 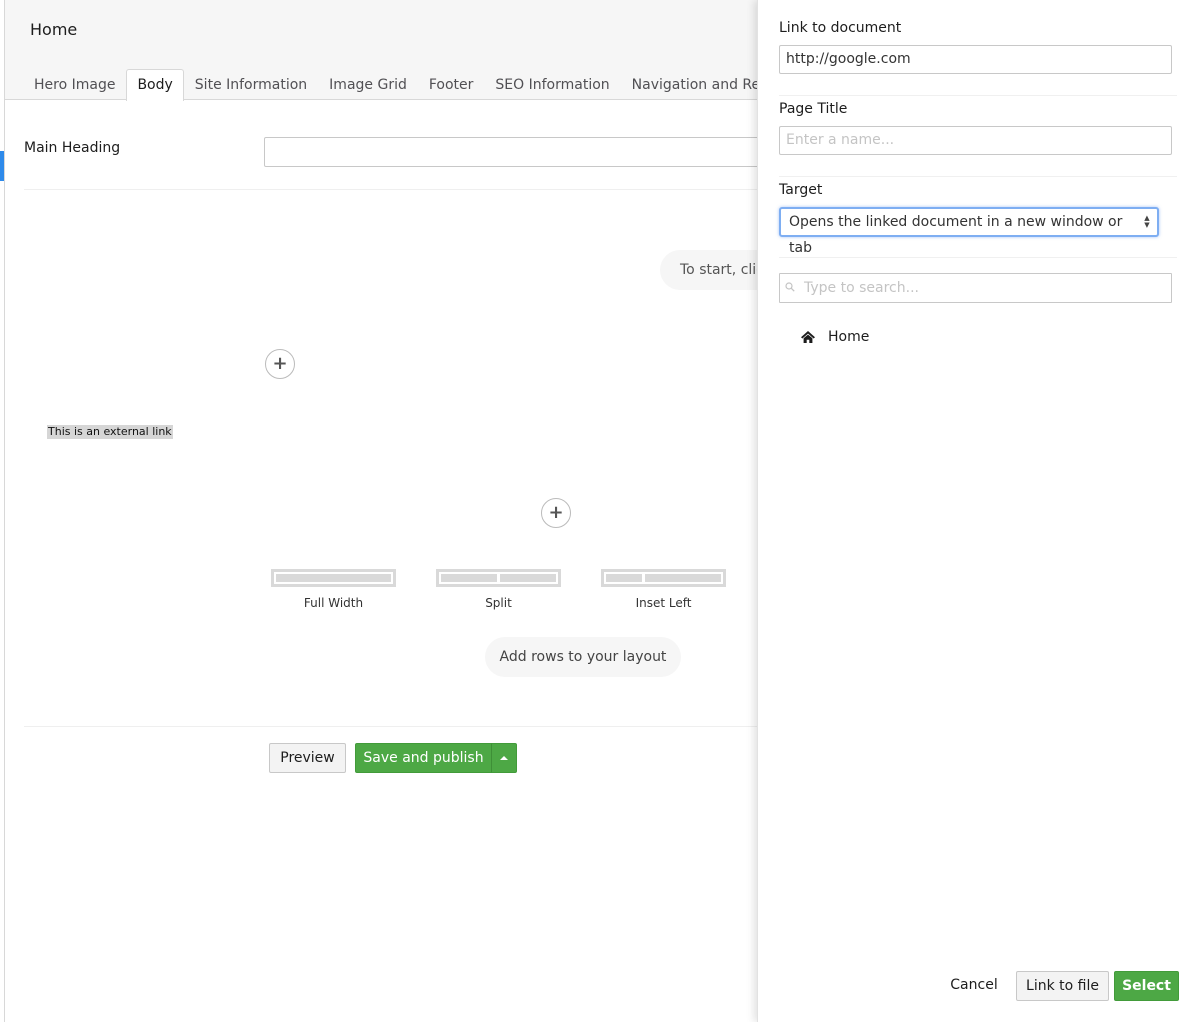 What do you see at coordinates (974, 986) in the screenshot?
I see `cancel-button: Cancel` at bounding box center [974, 986].